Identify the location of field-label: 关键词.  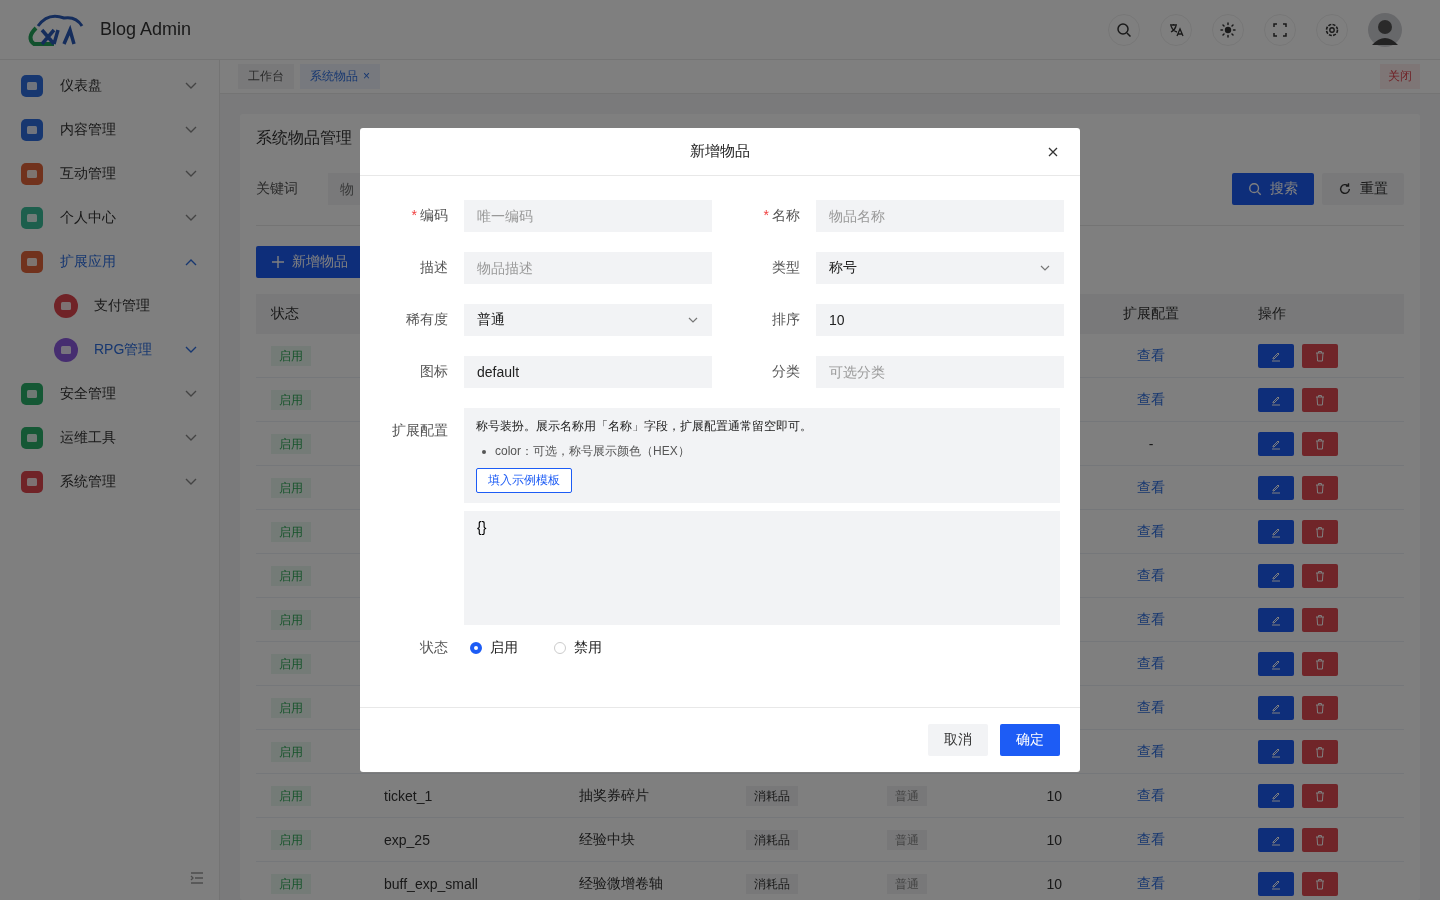
(277, 189).